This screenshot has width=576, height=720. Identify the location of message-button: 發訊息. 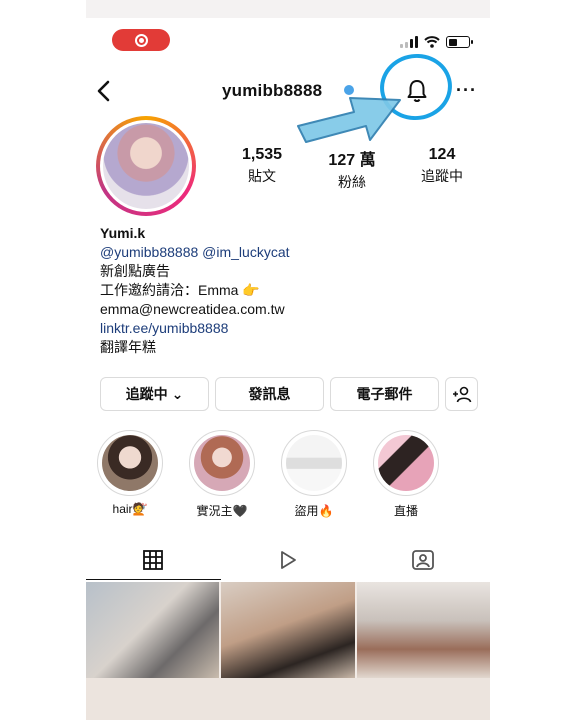
(269, 394).